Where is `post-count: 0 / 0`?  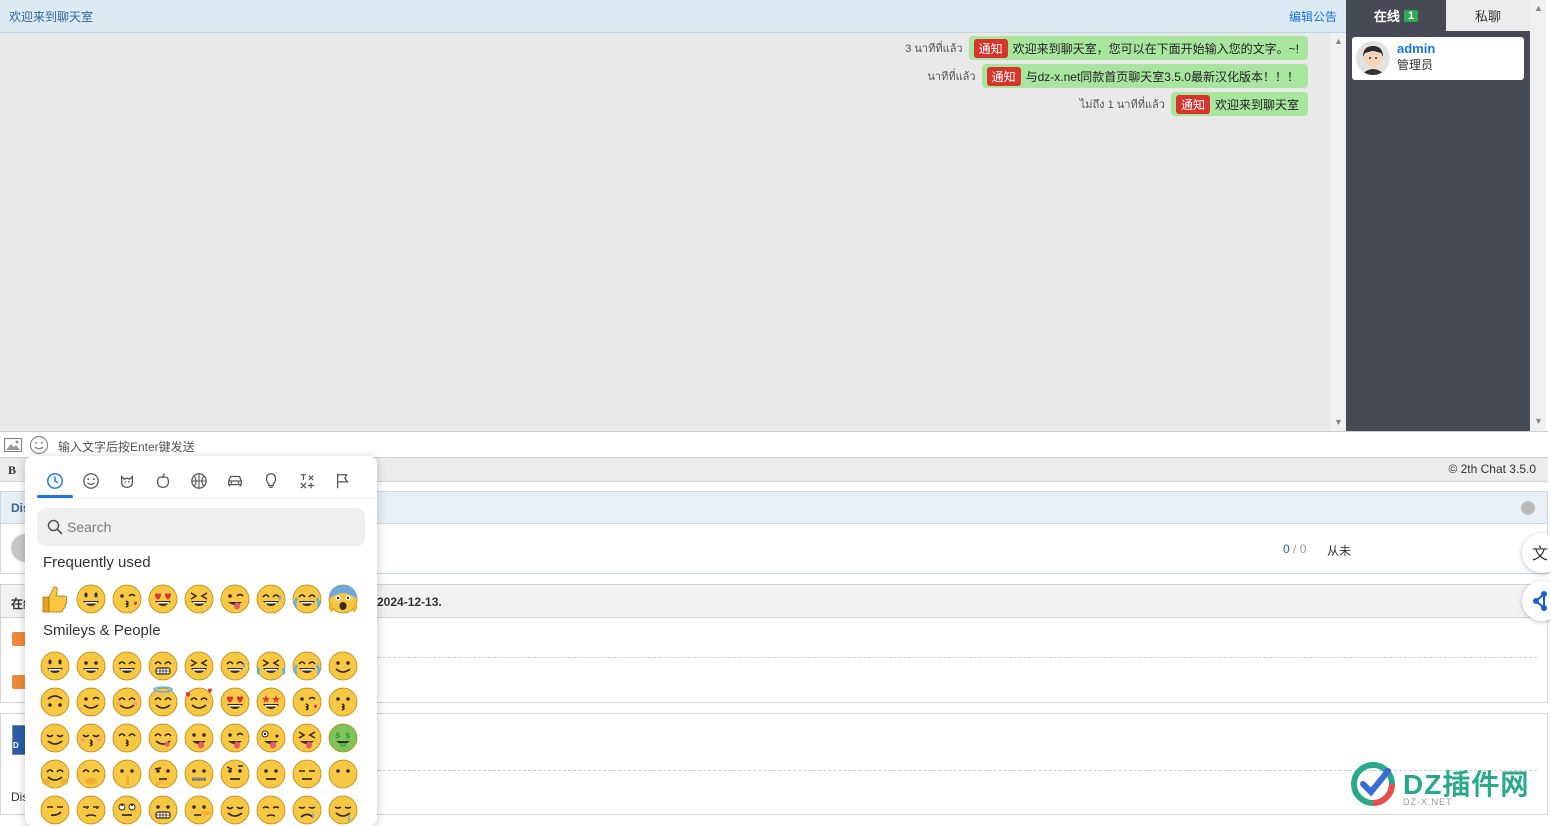 post-count: 0 / 0 is located at coordinates (1294, 549).